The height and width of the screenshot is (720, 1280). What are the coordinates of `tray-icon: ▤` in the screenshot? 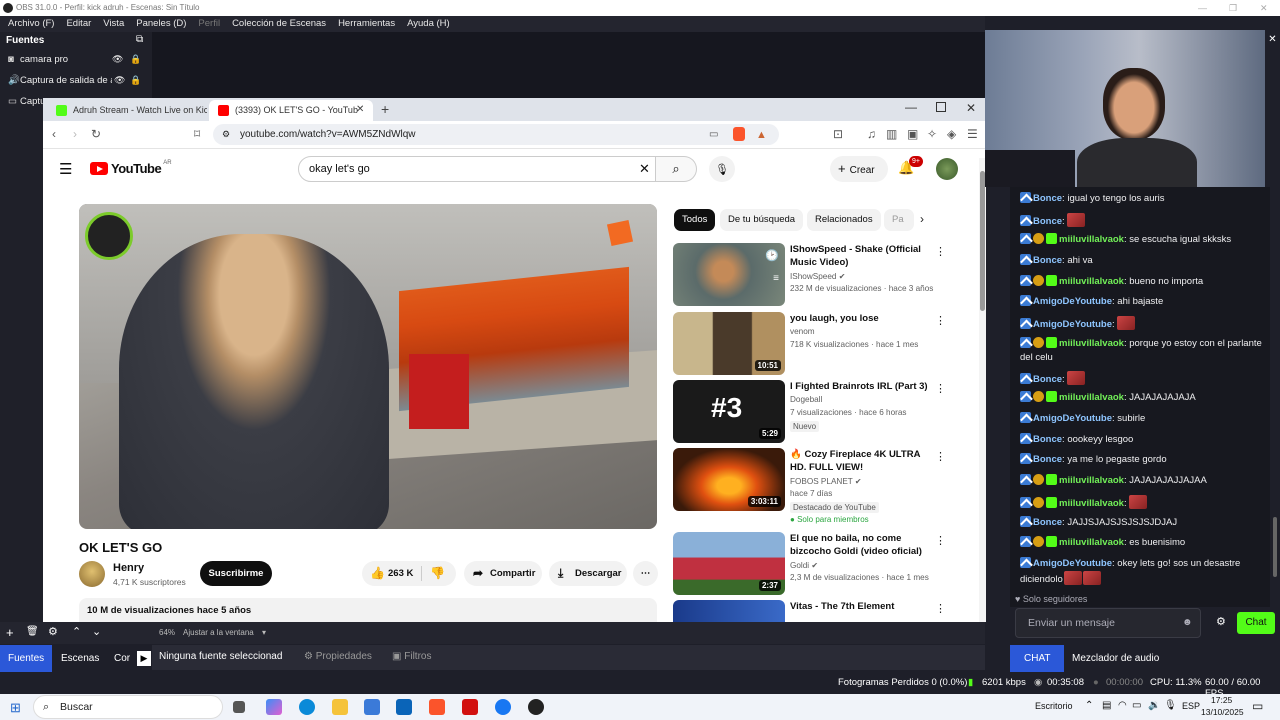 It's located at (1106, 705).